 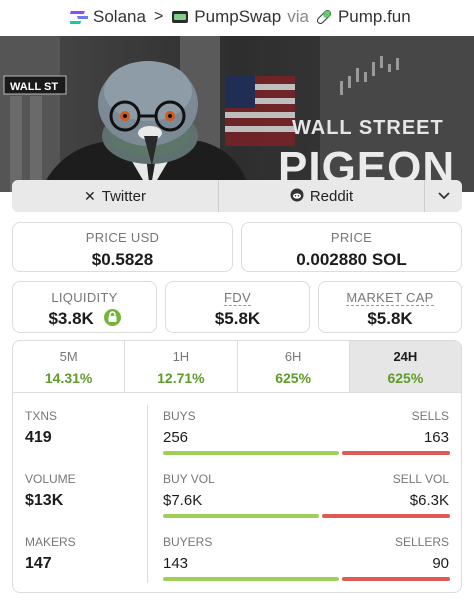 I want to click on tab-24h: 24H 625%, so click(x=405, y=366).